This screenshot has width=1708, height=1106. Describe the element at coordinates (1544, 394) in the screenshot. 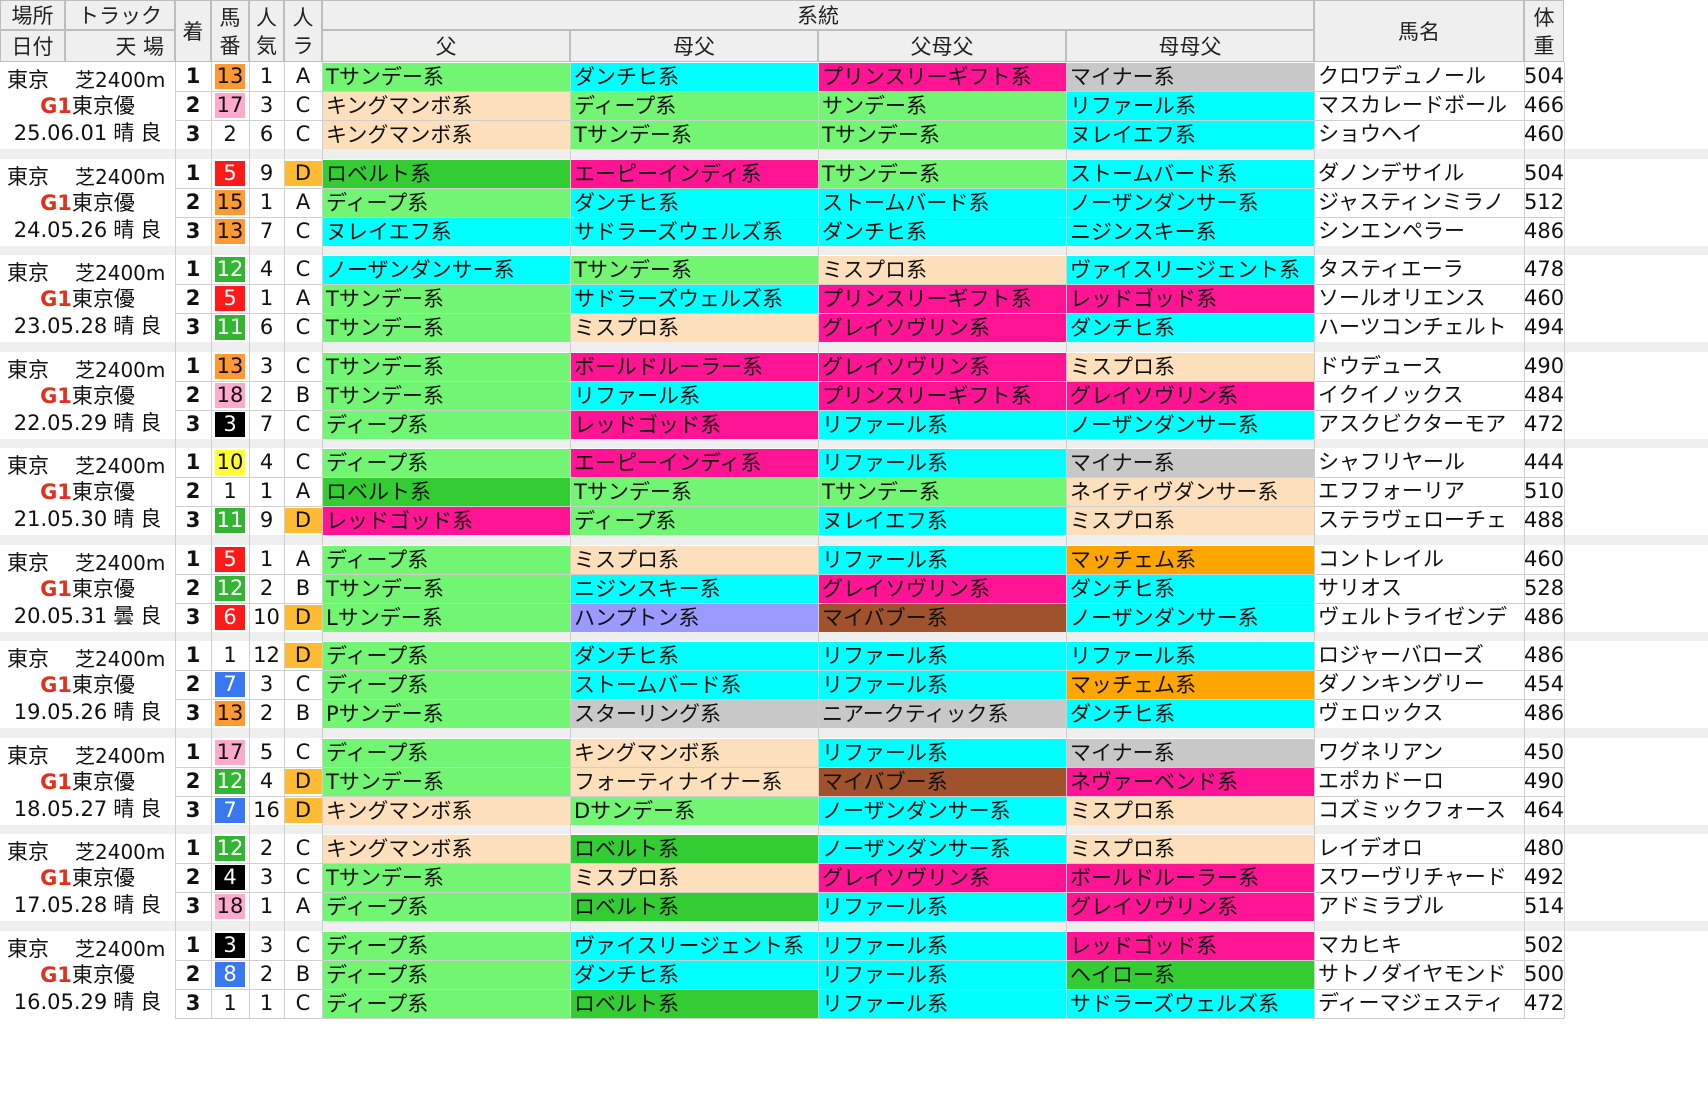

I see `body-weight: 484` at that location.